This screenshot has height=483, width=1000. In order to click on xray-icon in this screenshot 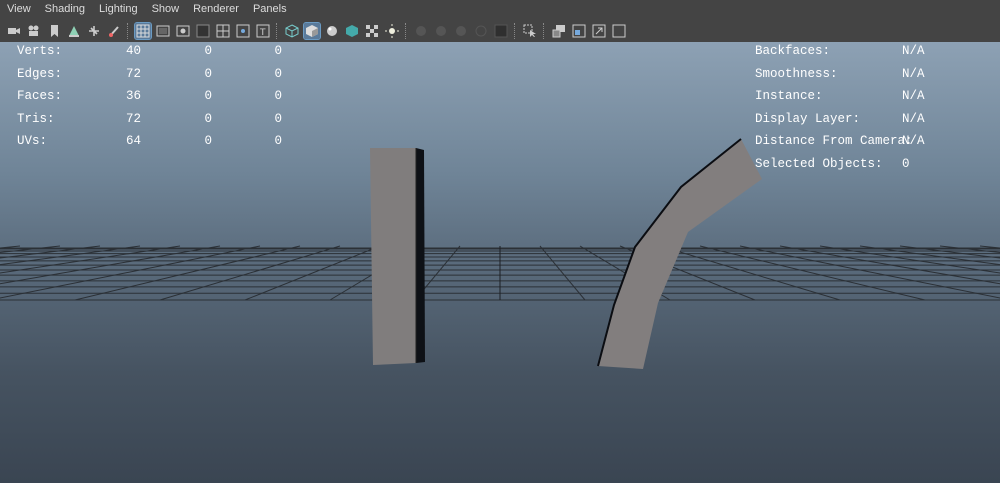, I will do `click(352, 31)`.